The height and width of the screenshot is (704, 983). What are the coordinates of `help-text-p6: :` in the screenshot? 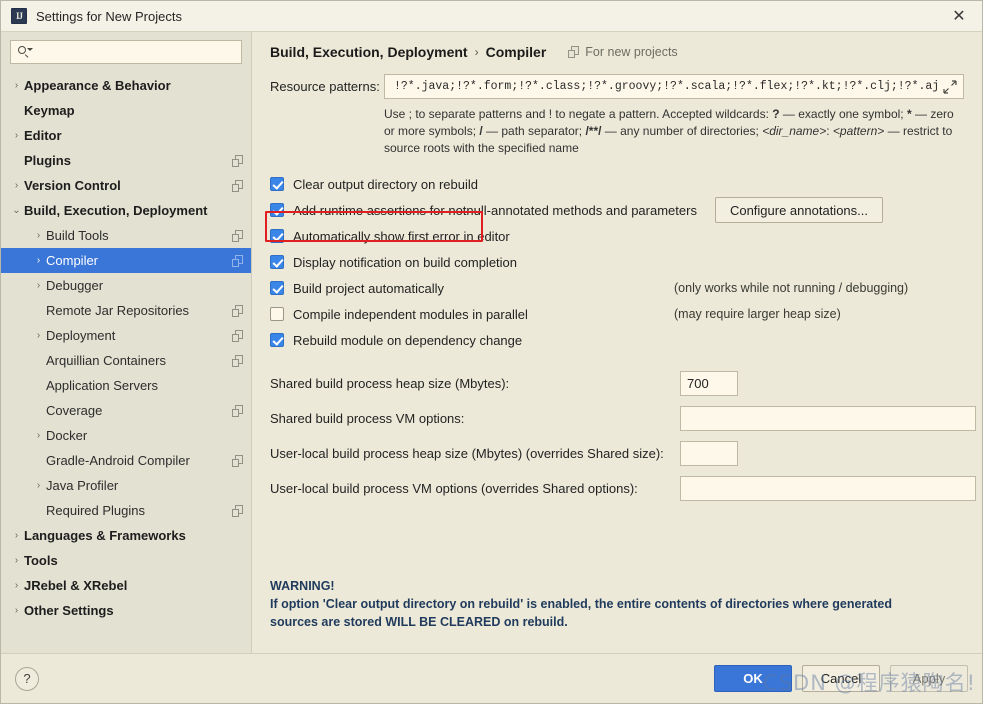 It's located at (829, 131).